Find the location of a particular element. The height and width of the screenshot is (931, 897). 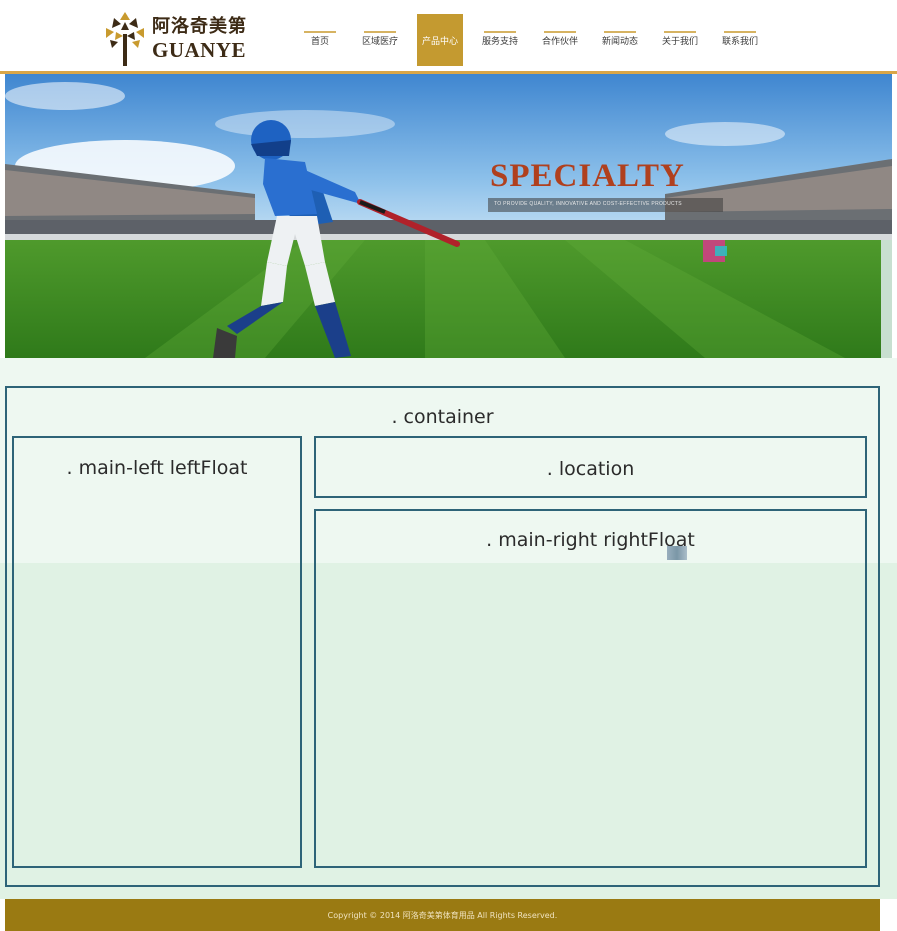

location-box: . location is located at coordinates (590, 467).